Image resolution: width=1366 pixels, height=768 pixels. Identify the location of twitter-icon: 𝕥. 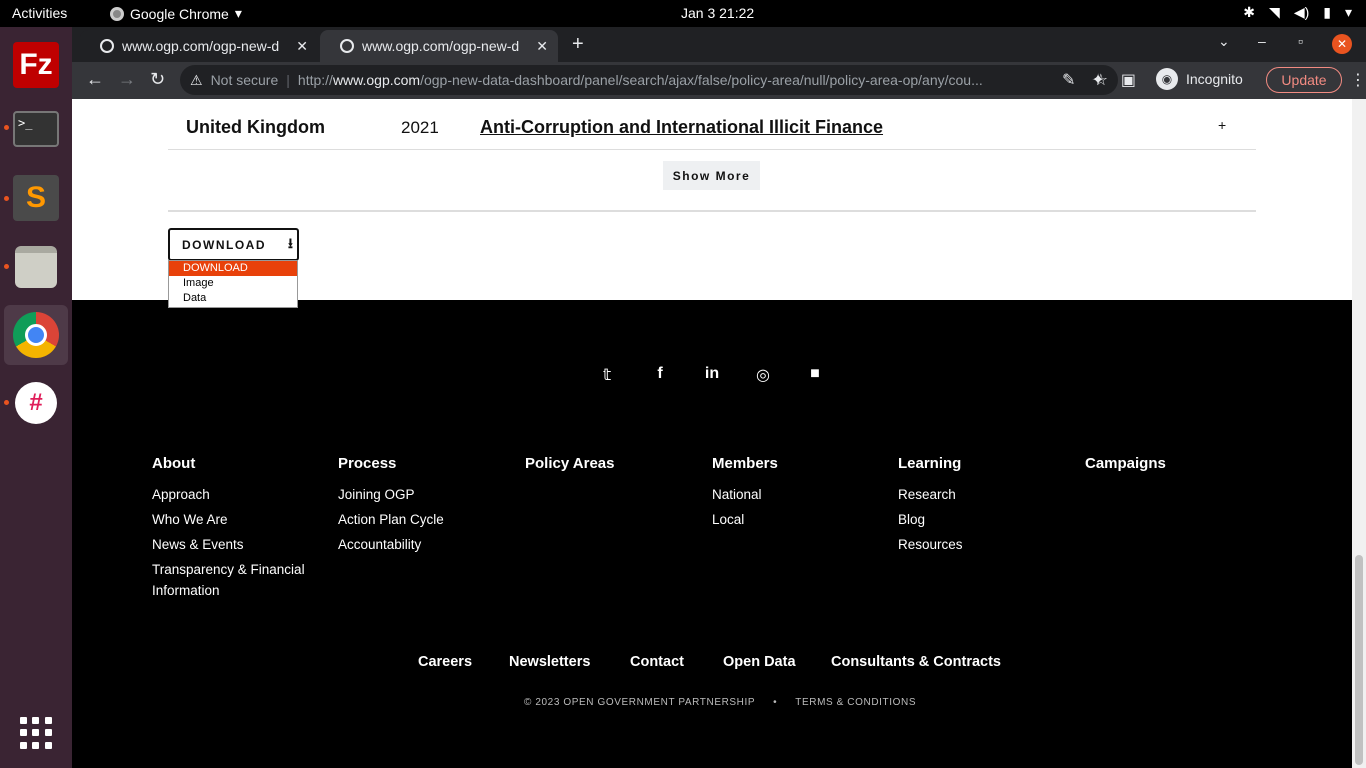
(607, 375).